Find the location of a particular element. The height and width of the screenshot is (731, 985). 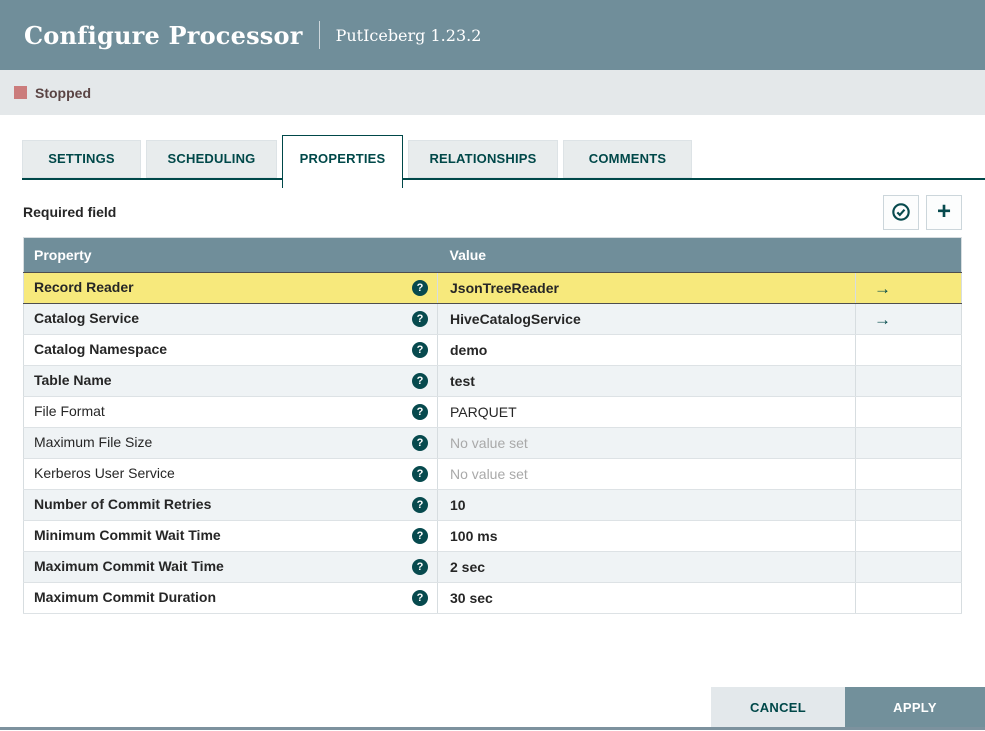

property-row: Kerberos User Service? No value set is located at coordinates (492, 474).